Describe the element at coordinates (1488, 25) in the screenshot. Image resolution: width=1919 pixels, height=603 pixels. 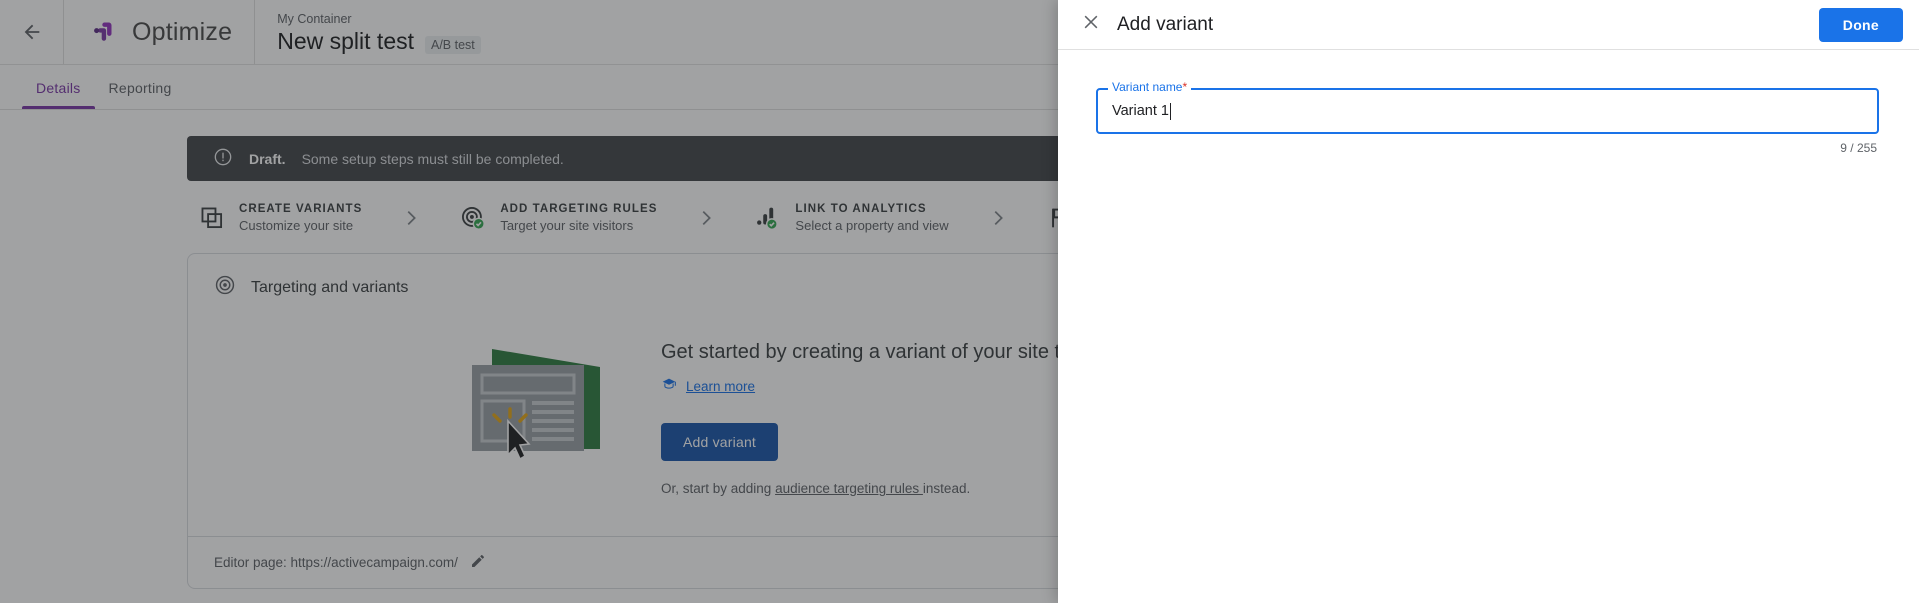
I see `panel-header: Add variant Done` at that location.